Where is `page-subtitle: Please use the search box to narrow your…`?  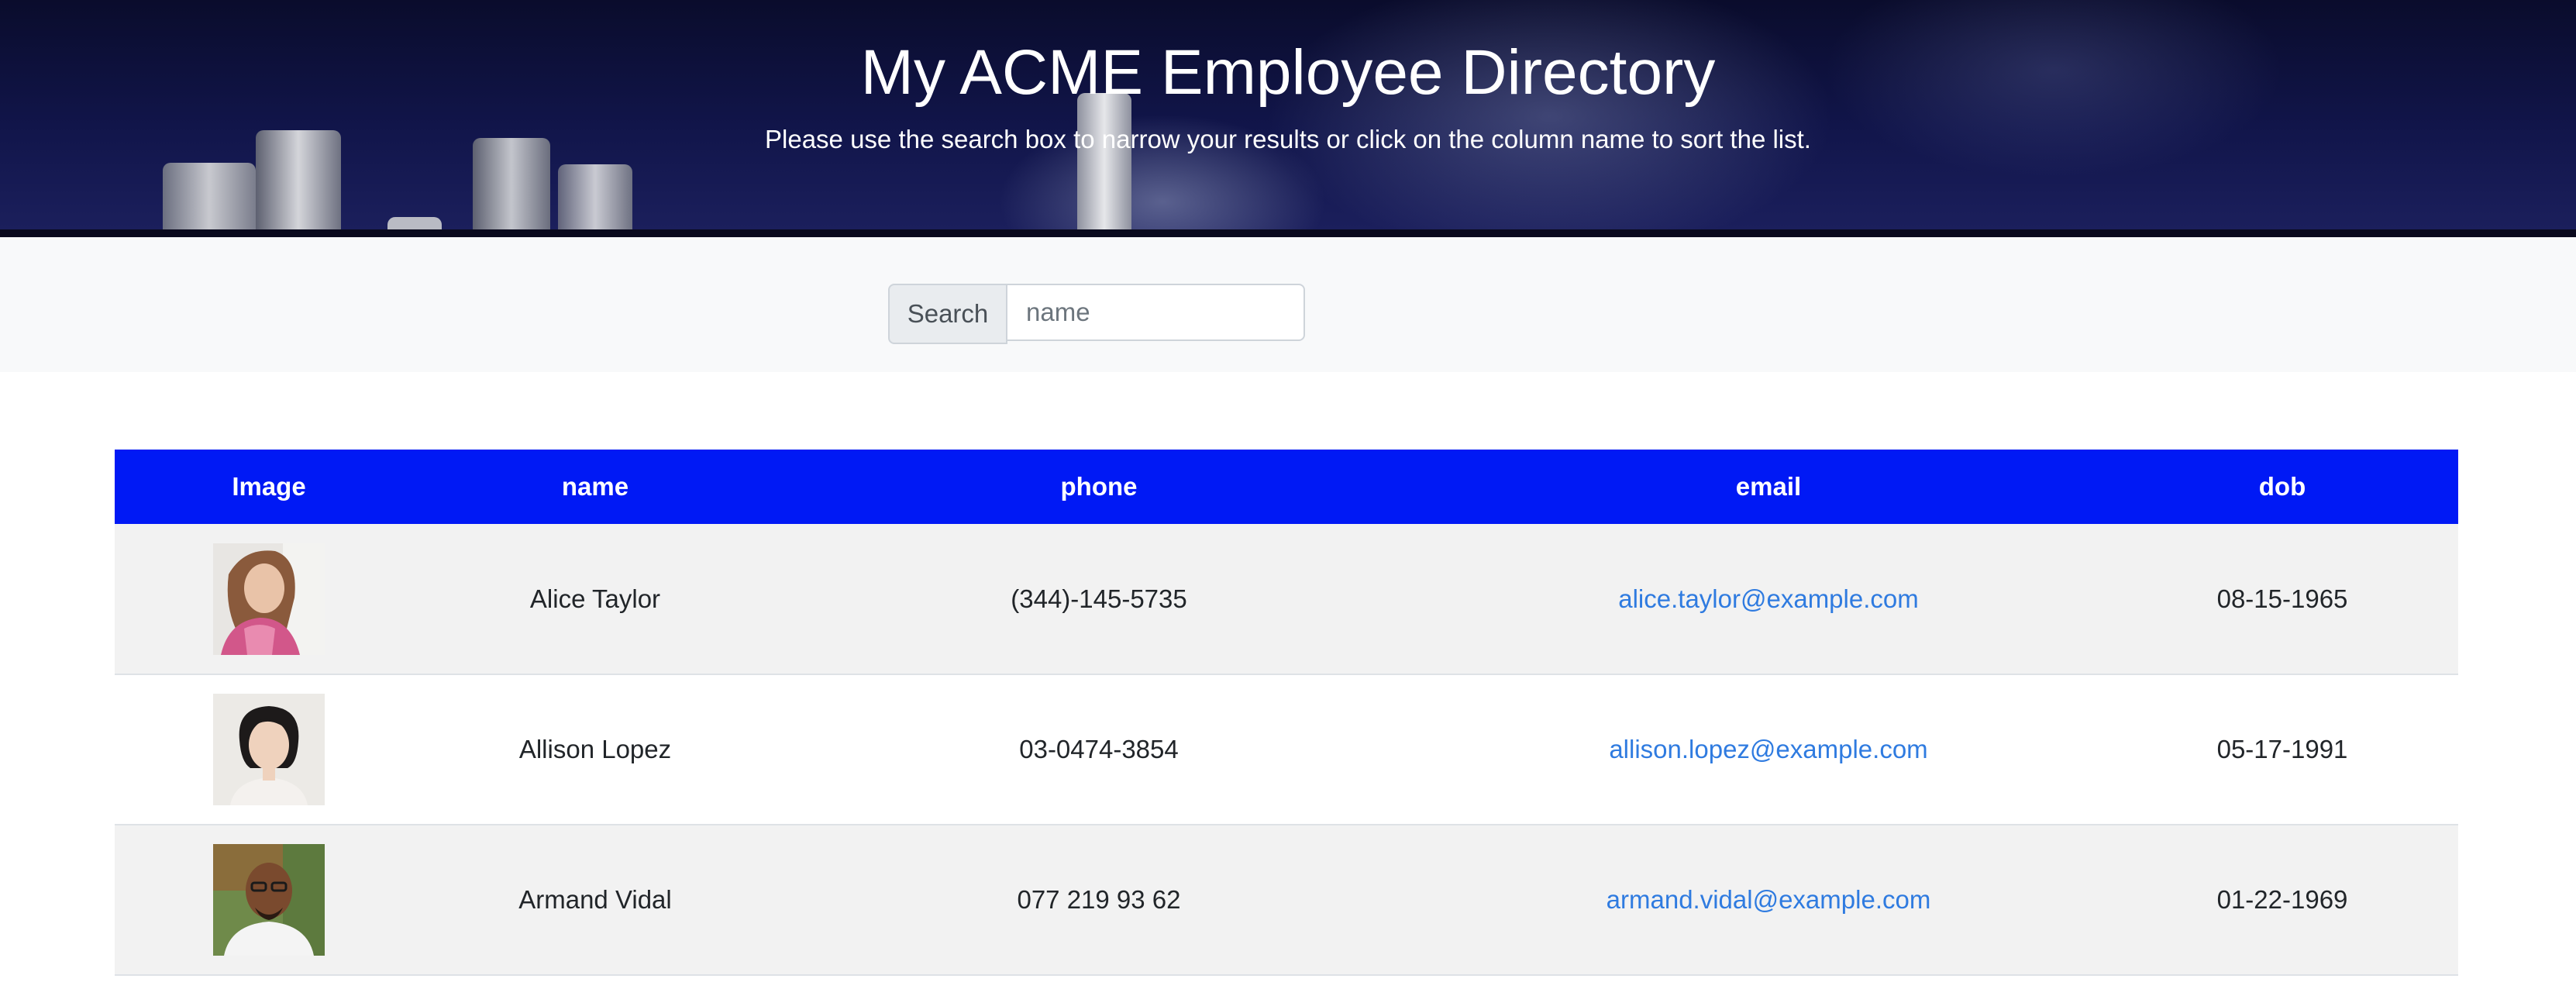 page-subtitle: Please use the search box to narrow your… is located at coordinates (1288, 139).